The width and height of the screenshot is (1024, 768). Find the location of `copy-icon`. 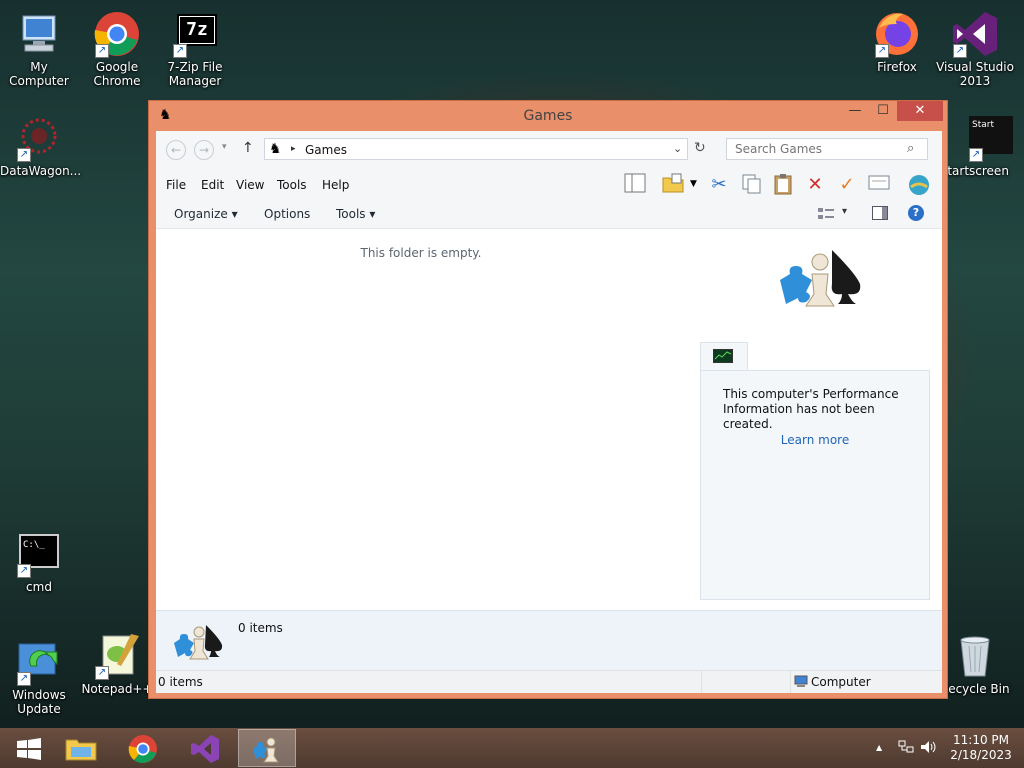

copy-icon is located at coordinates (751, 185).